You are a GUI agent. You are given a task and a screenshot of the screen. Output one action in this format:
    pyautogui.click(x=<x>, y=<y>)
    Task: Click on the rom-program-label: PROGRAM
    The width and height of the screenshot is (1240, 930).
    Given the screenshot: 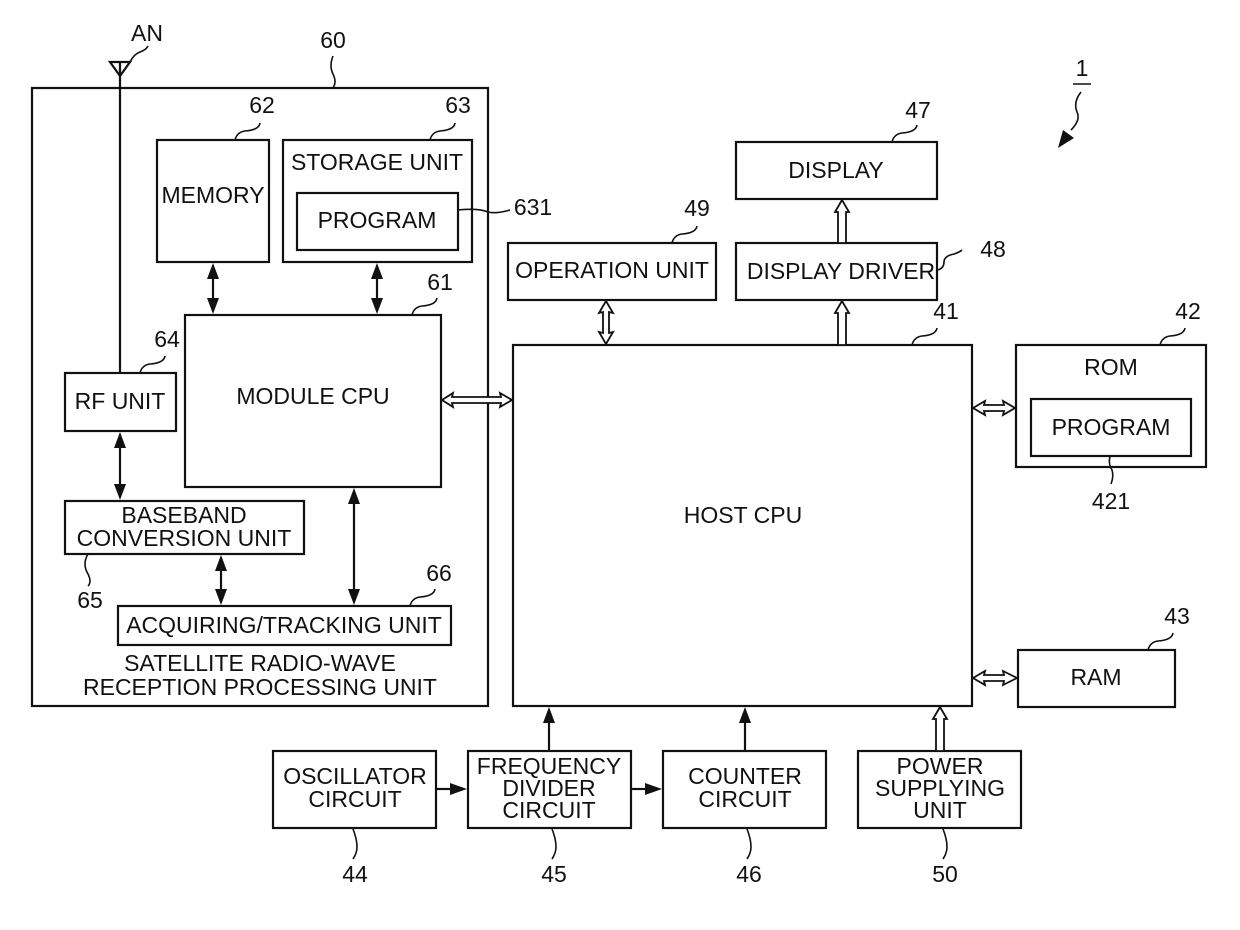 What is the action you would take?
    pyautogui.click(x=1111, y=427)
    